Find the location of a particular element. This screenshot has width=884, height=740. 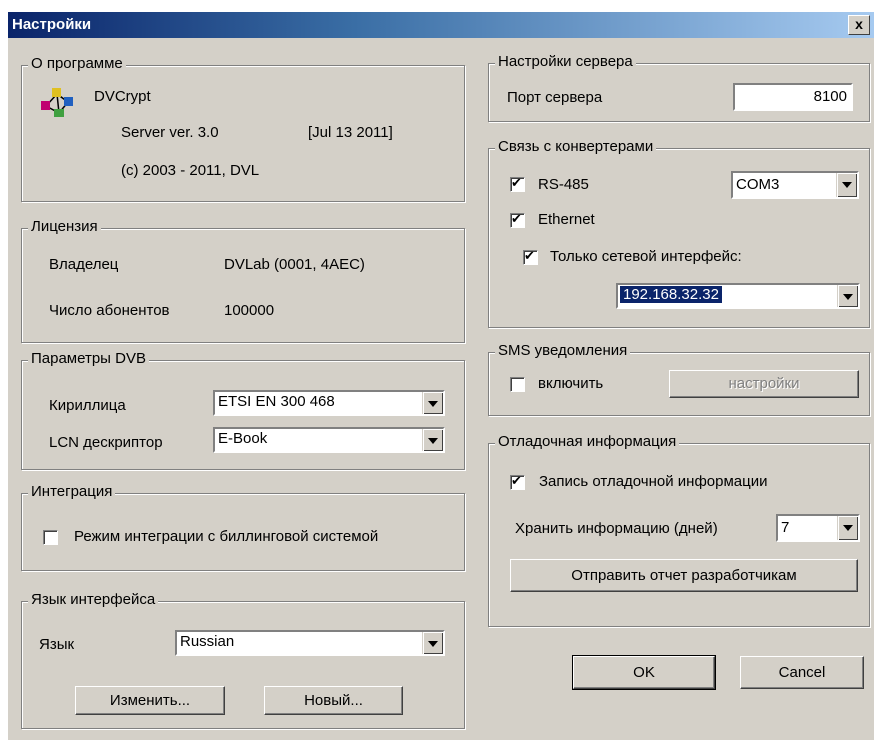

subscribers-value: 100000 is located at coordinates (249, 310).